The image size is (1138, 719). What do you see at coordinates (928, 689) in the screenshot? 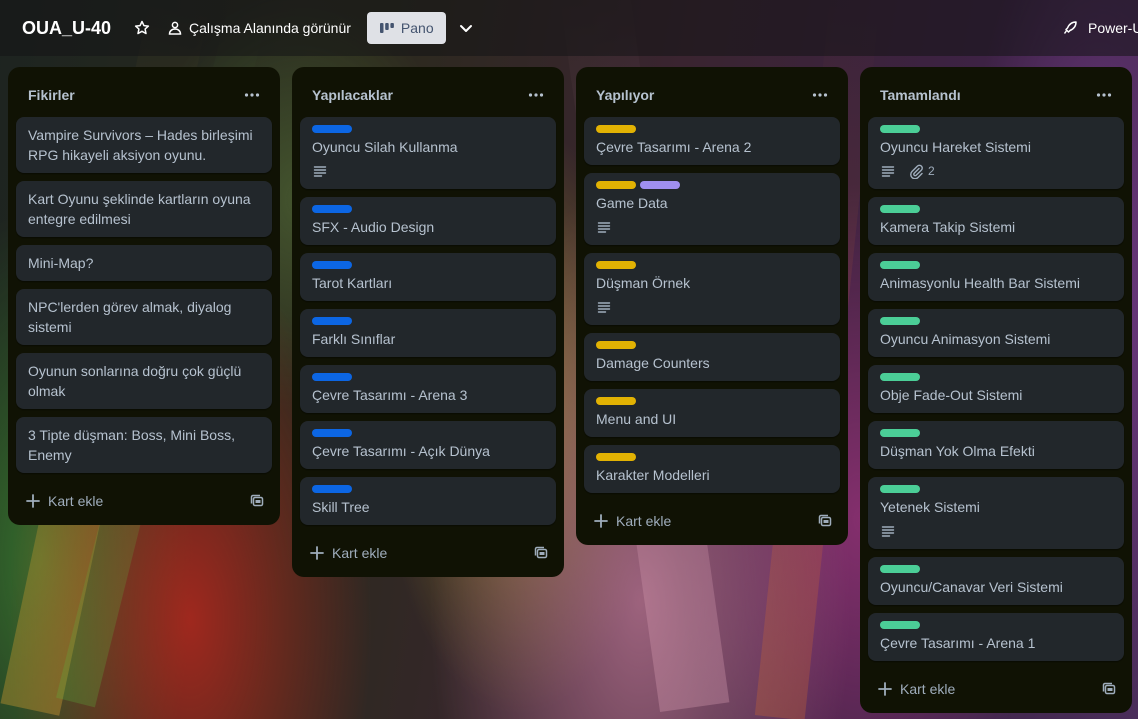
I see `add-card-label: Kart ekle` at bounding box center [928, 689].